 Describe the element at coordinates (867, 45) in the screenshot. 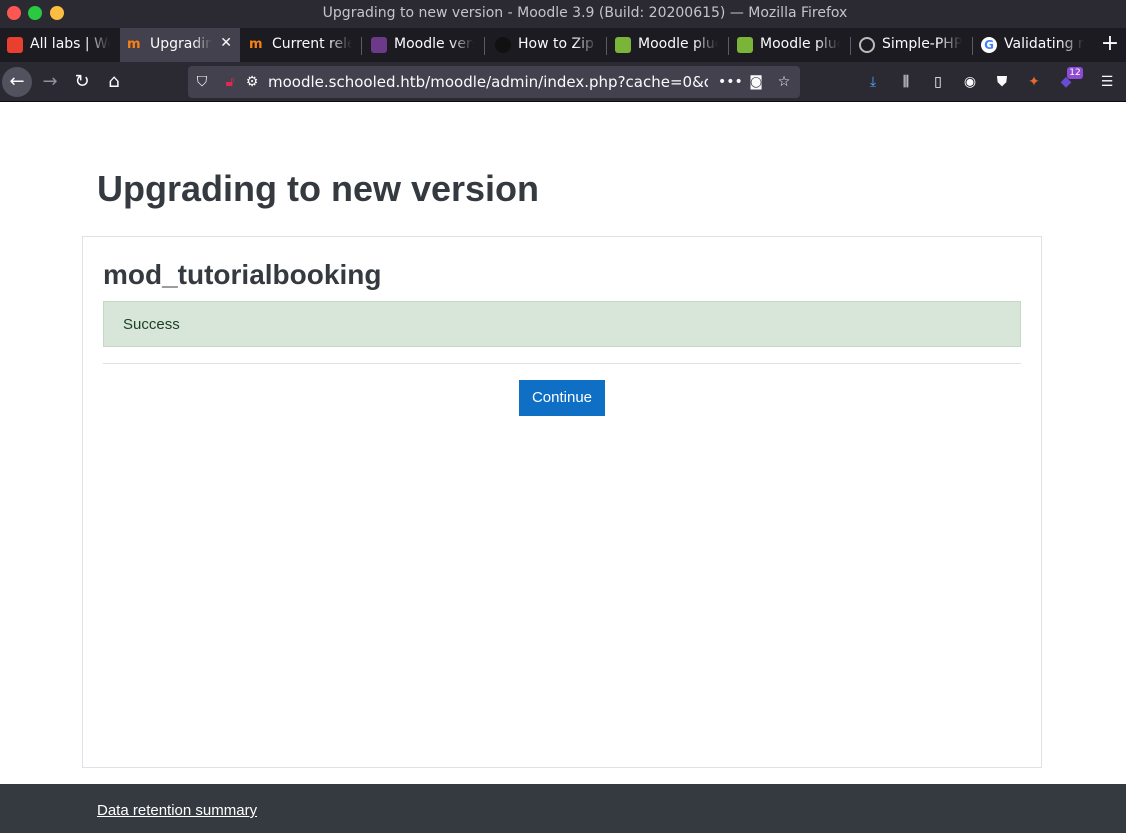

I see `github-icon` at that location.